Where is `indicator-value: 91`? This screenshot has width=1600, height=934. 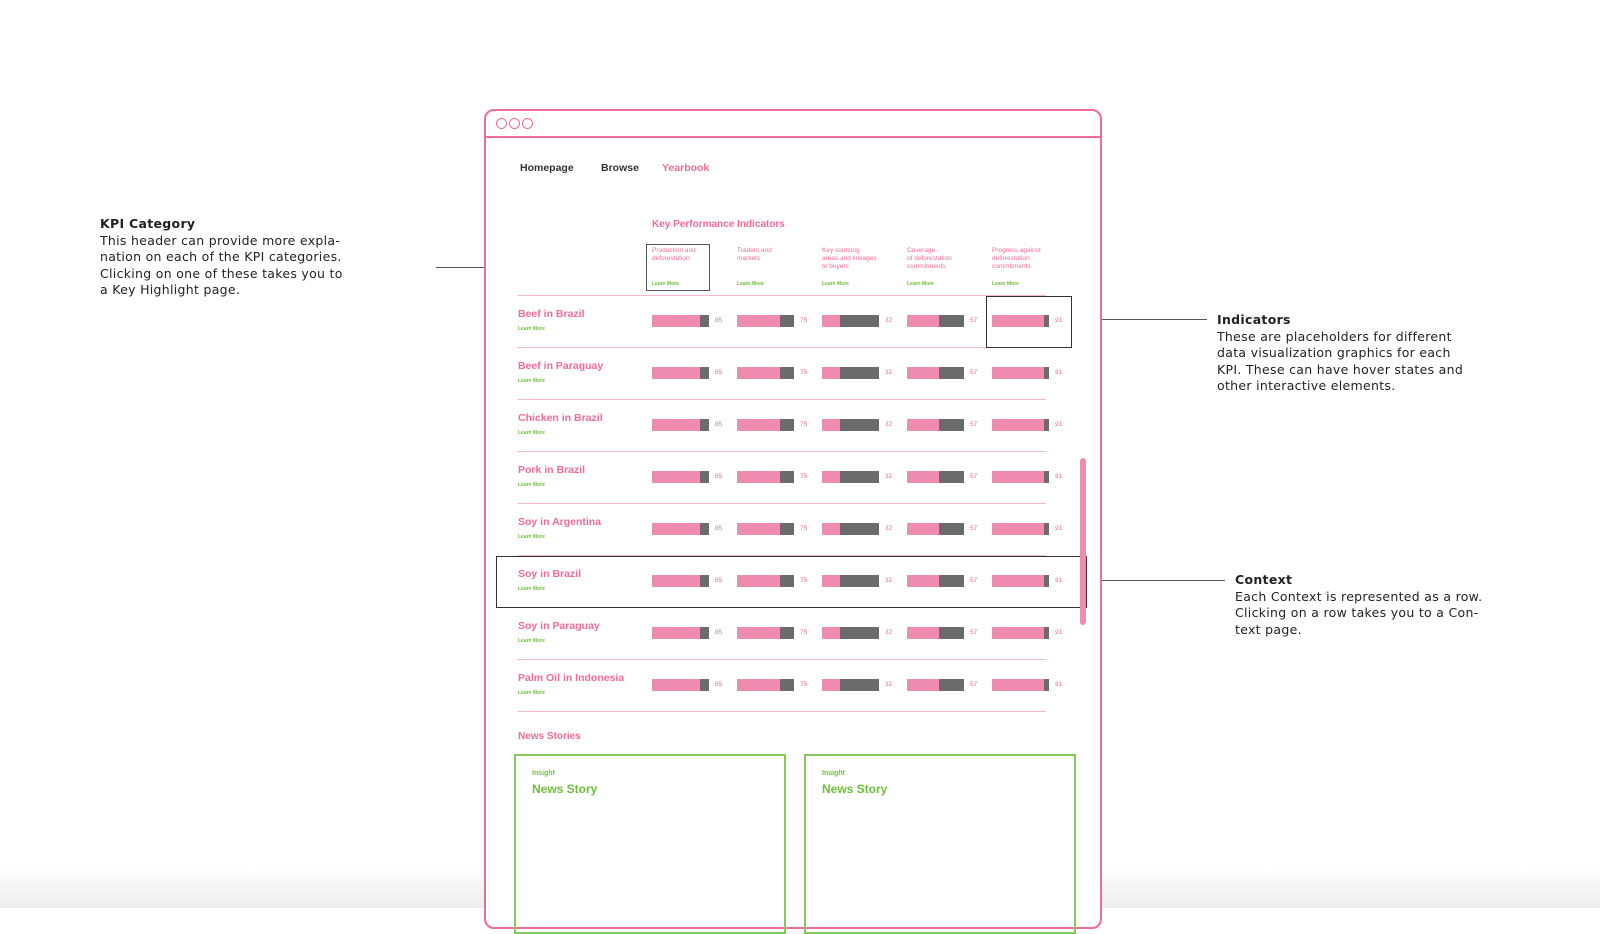 indicator-value: 91 is located at coordinates (1059, 372).